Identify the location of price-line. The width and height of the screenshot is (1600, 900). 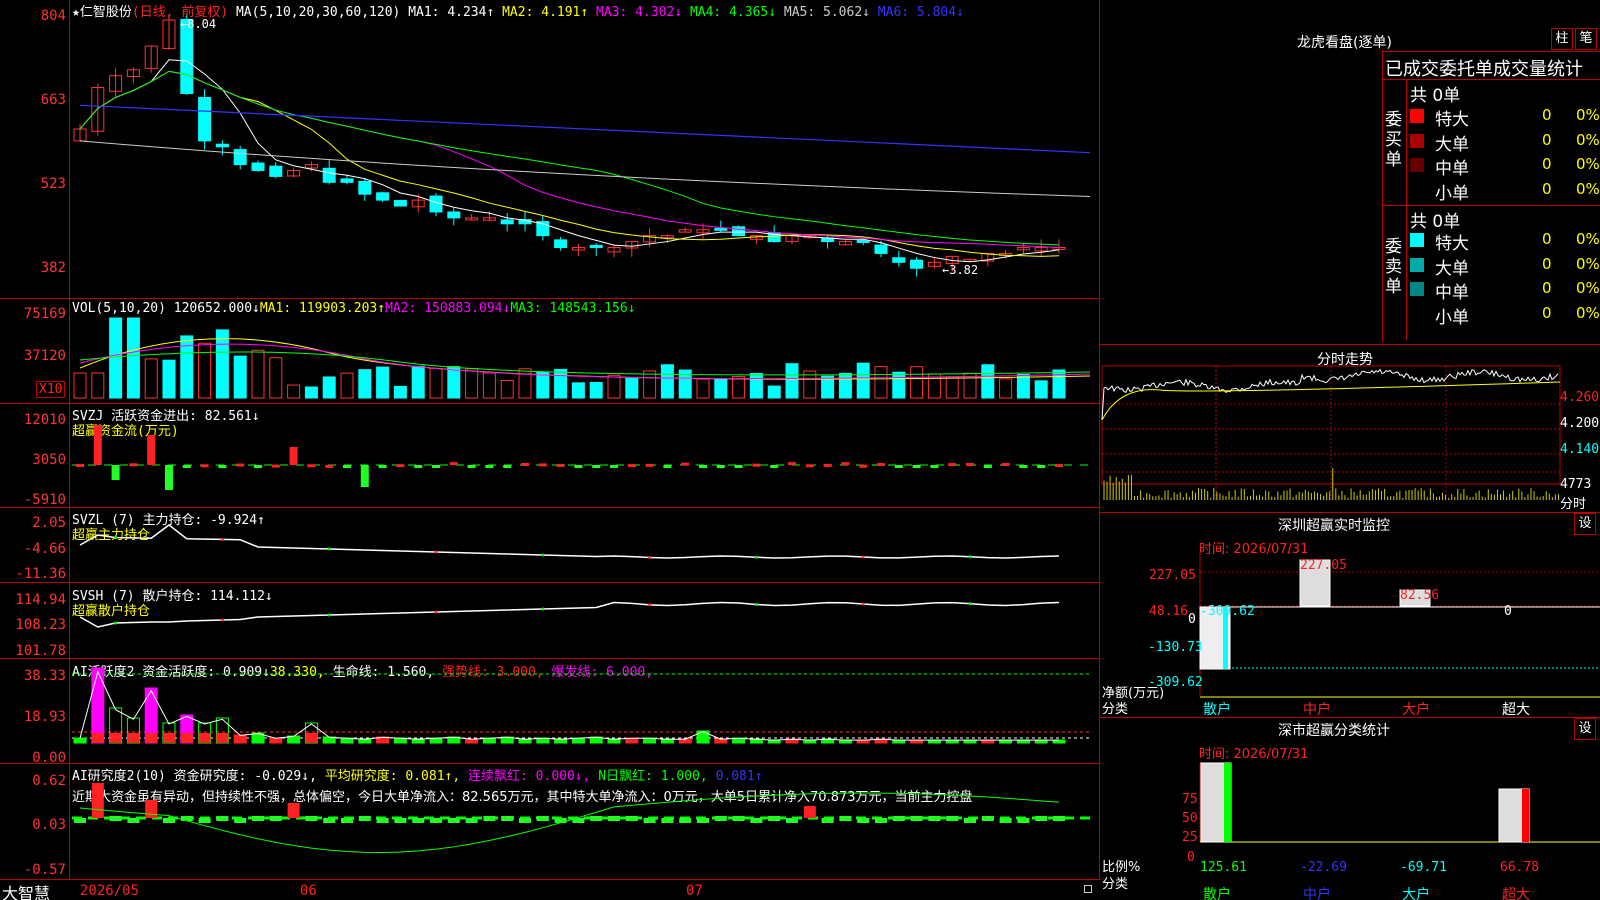
(1330, 394).